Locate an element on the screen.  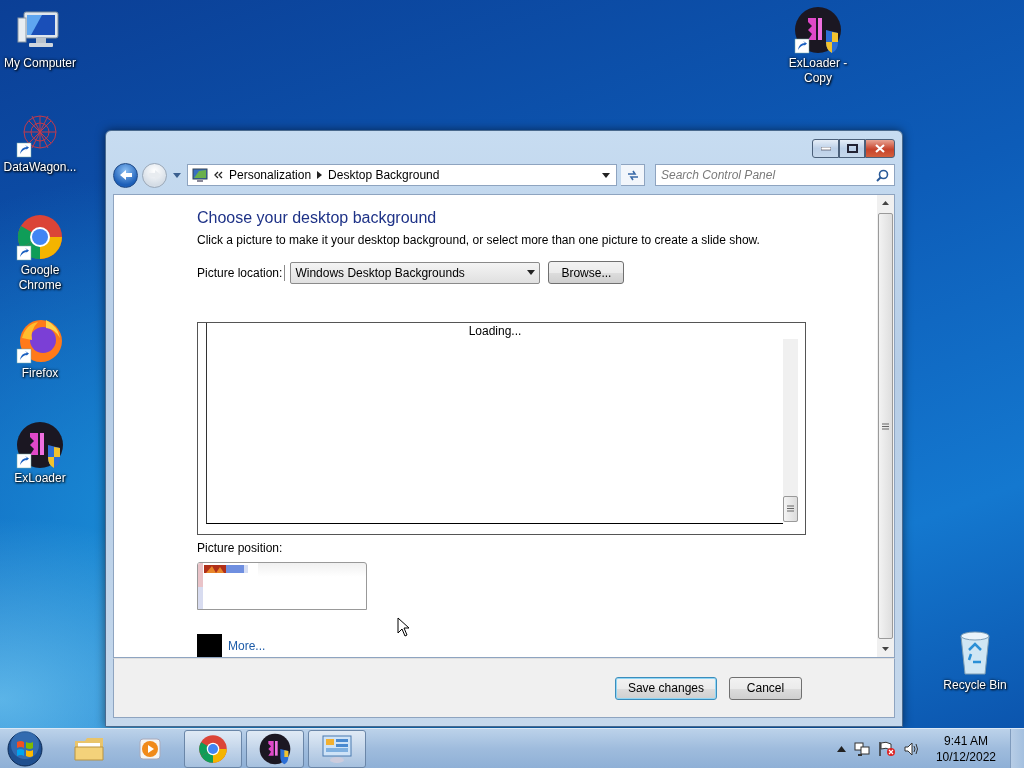
speaker-icon is located at coordinates (911, 748).